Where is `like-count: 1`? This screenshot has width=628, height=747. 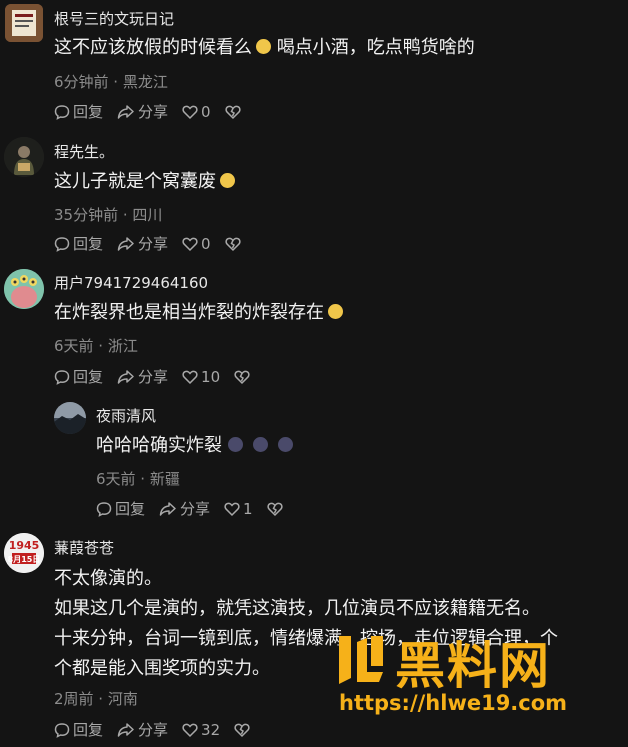
like-count: 1 is located at coordinates (248, 508).